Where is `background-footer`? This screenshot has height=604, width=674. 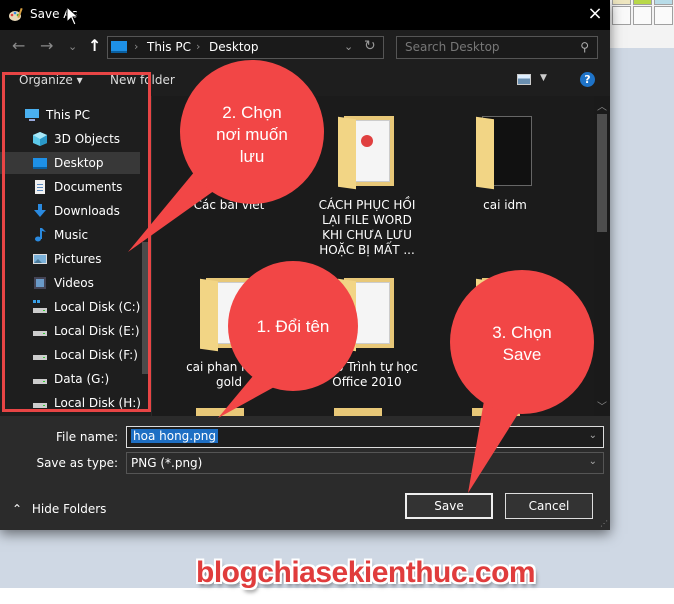 background-footer is located at coordinates (337, 596).